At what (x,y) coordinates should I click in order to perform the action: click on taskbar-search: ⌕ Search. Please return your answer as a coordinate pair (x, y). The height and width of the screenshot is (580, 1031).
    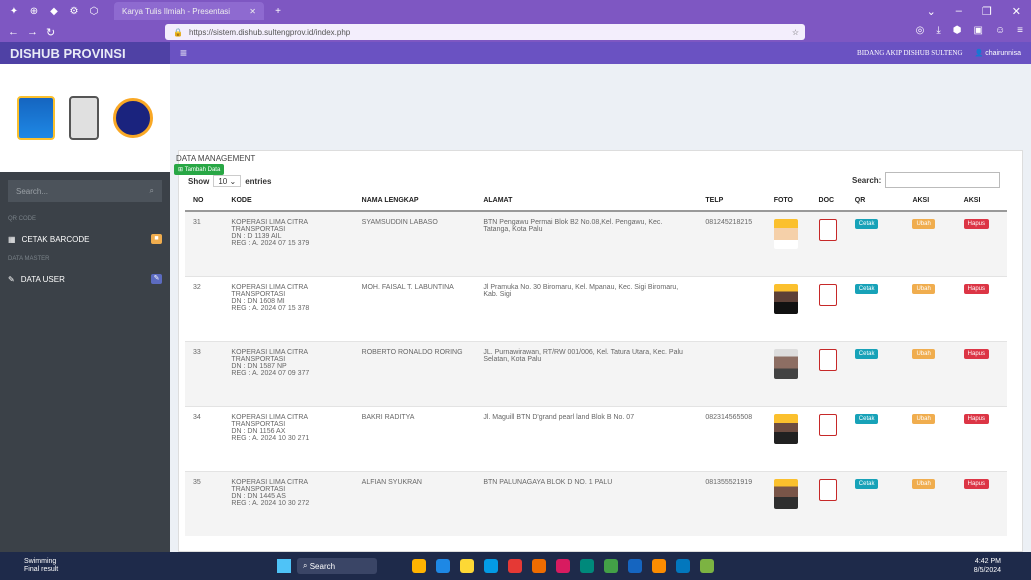
    Looking at the image, I should click on (337, 566).